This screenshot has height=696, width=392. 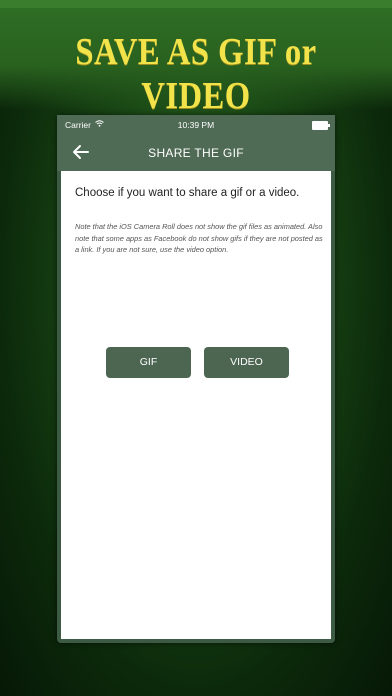 What do you see at coordinates (321, 125) in the screenshot?
I see `battery-icon` at bounding box center [321, 125].